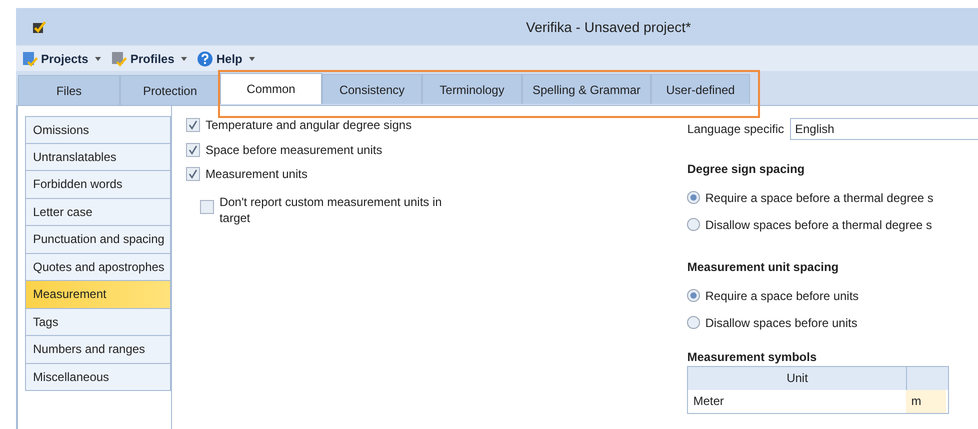 Image resolution: width=978 pixels, height=429 pixels. What do you see at coordinates (119, 58) in the screenshot?
I see `grid-check-icon` at bounding box center [119, 58].